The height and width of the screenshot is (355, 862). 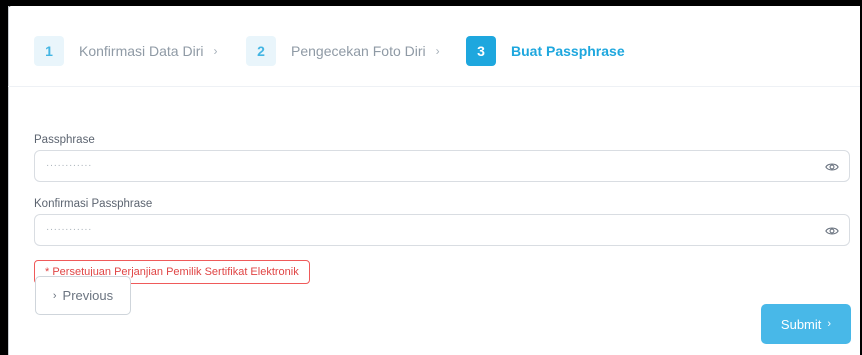 I want to click on step-2: 2 Pengecekan Foto Diri ›, so click(x=343, y=51).